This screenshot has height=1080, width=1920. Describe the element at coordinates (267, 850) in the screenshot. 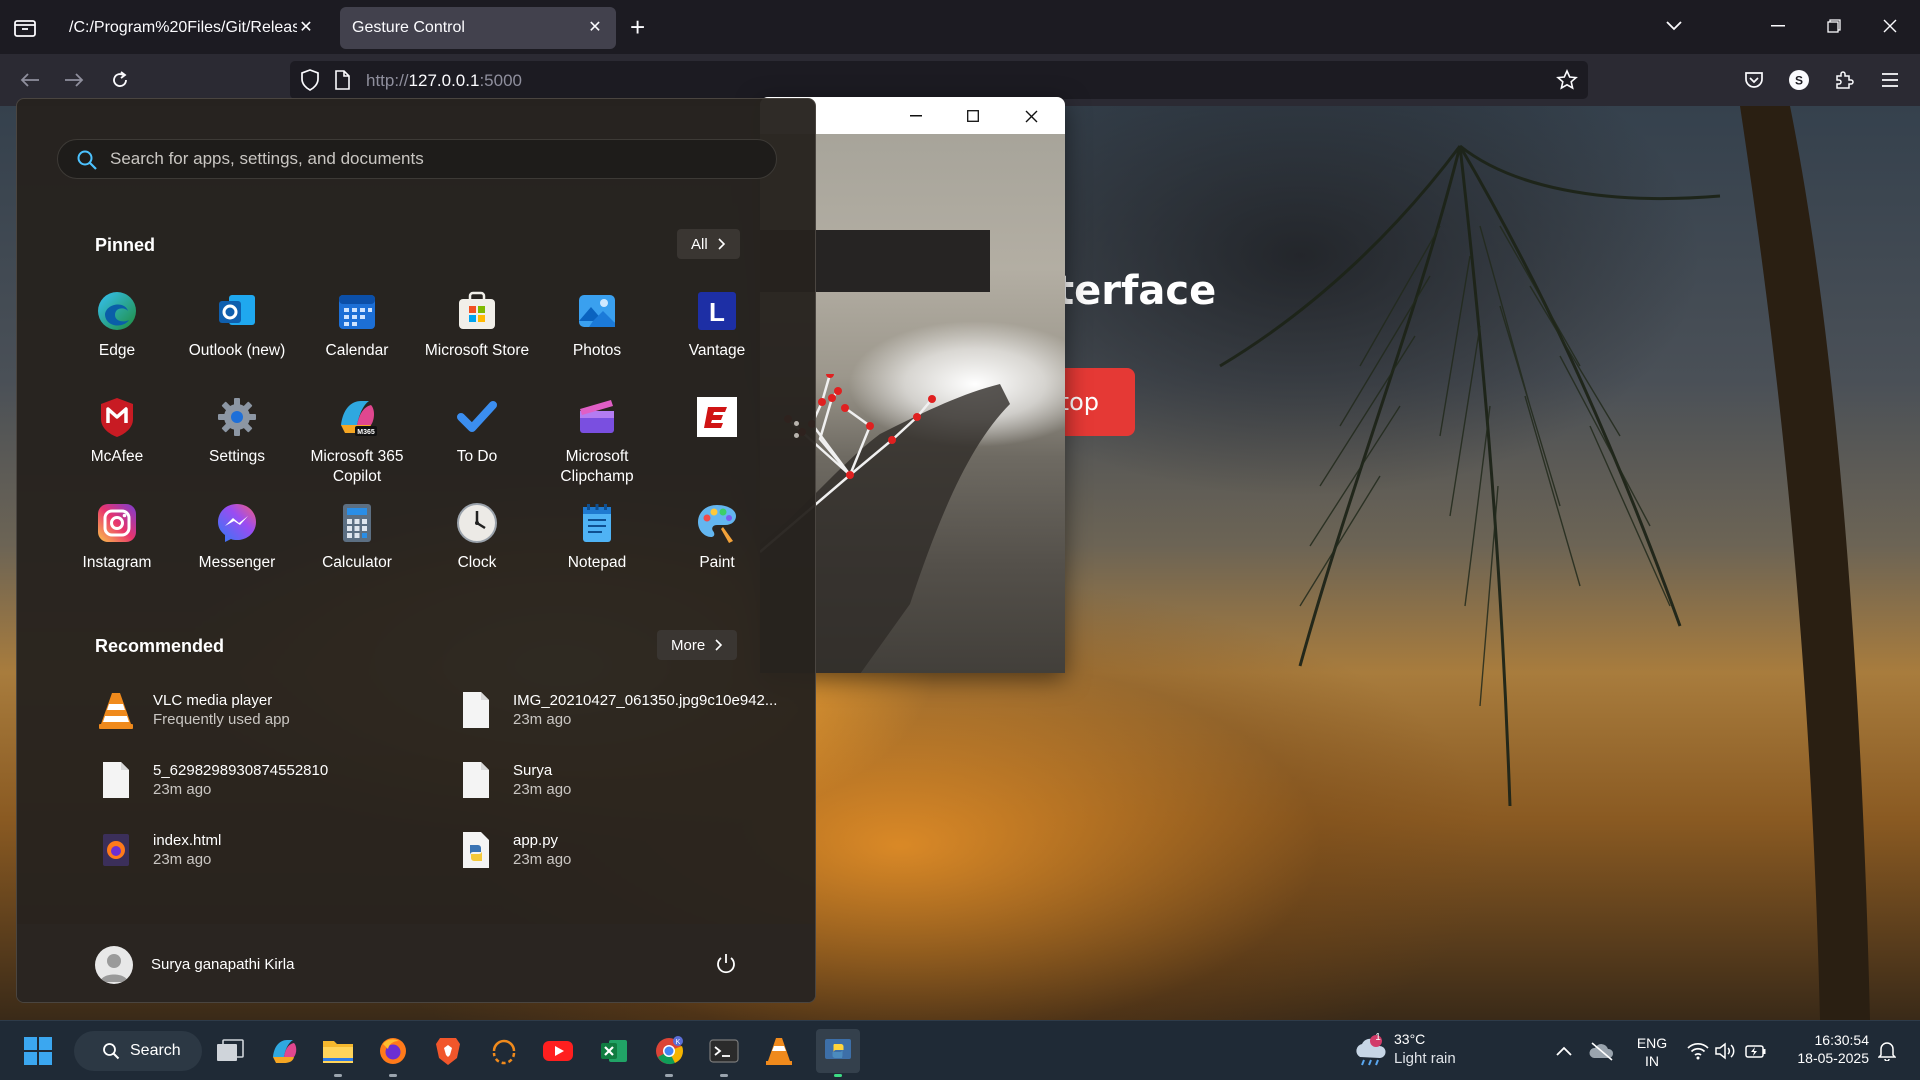

I see `recommended-item: index.html 23m ago` at that location.